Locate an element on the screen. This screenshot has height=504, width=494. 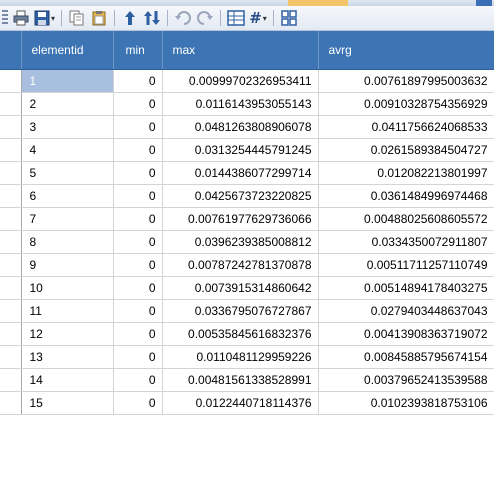
undo-button is located at coordinates (183, 18).